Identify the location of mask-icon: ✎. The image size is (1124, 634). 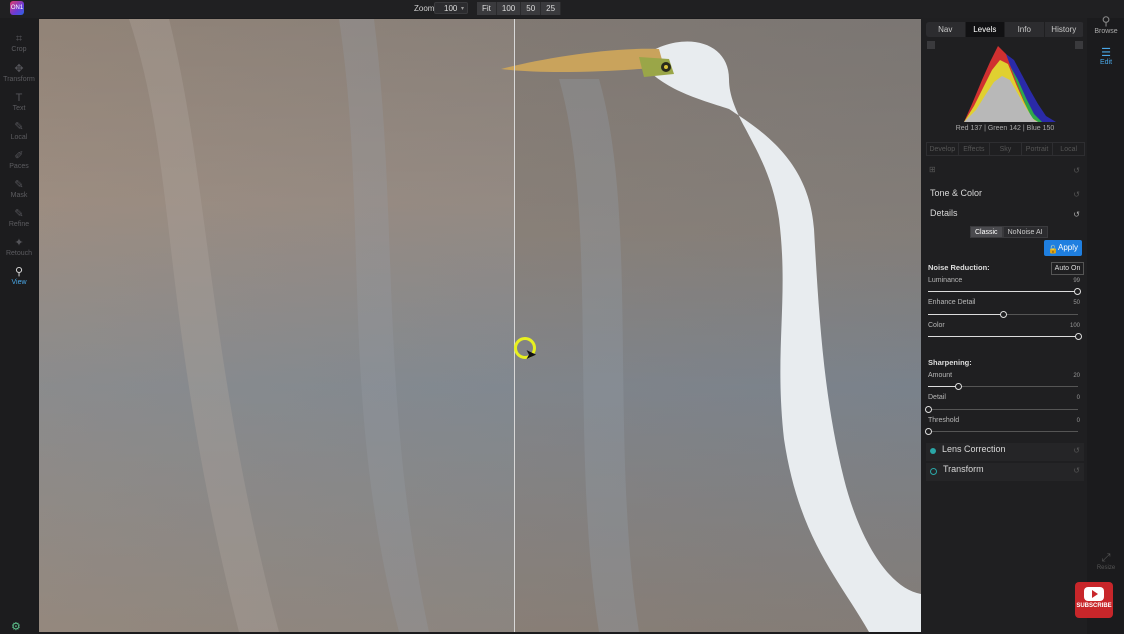
(19, 185).